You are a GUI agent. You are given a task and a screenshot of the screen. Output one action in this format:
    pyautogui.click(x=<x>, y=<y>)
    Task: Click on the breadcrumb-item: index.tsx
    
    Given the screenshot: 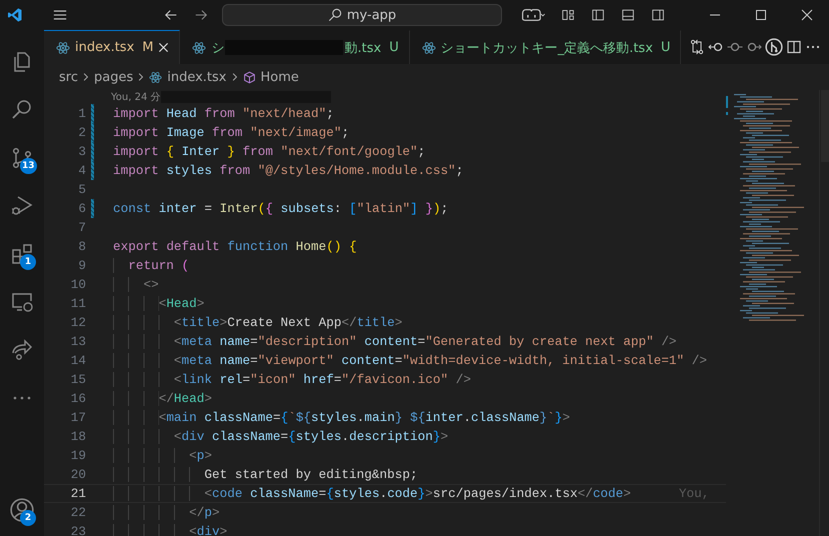 What is the action you would take?
    pyautogui.click(x=196, y=77)
    